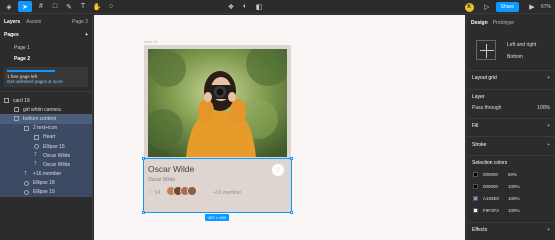  I want to click on selection-colors-label: Selection colors, so click(490, 163).